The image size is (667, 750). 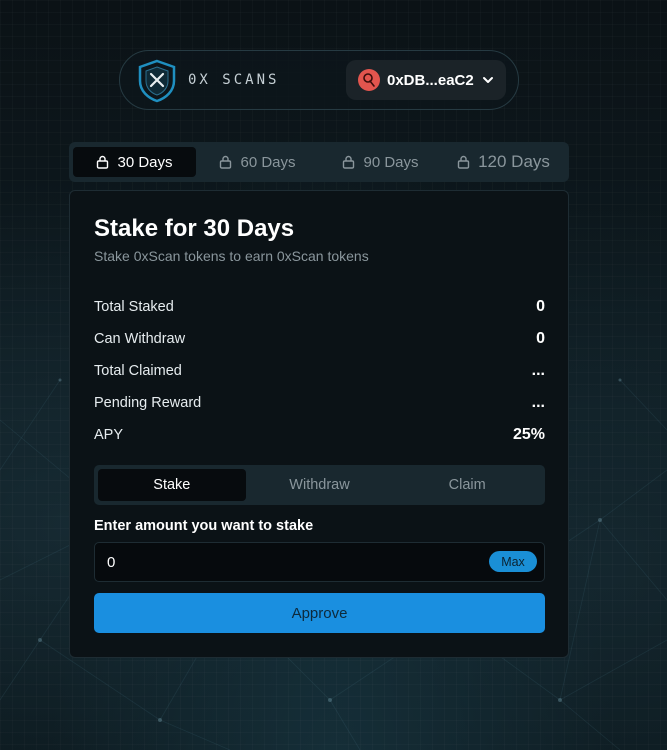 I want to click on tab-withdraw: Withdraw, so click(x=320, y=485).